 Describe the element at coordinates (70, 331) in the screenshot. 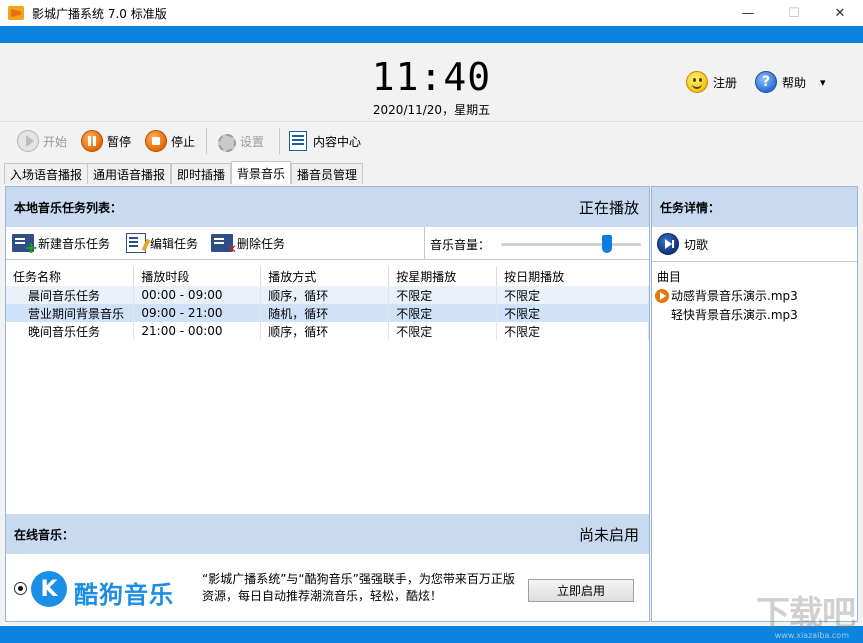

I see `task-name: 晚间音乐任务` at that location.